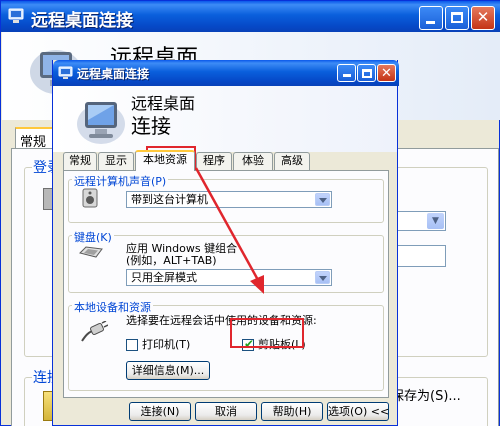 The height and width of the screenshot is (426, 500). I want to click on keyboard-description-line2: (例如，ALT+TAB), so click(171, 260).